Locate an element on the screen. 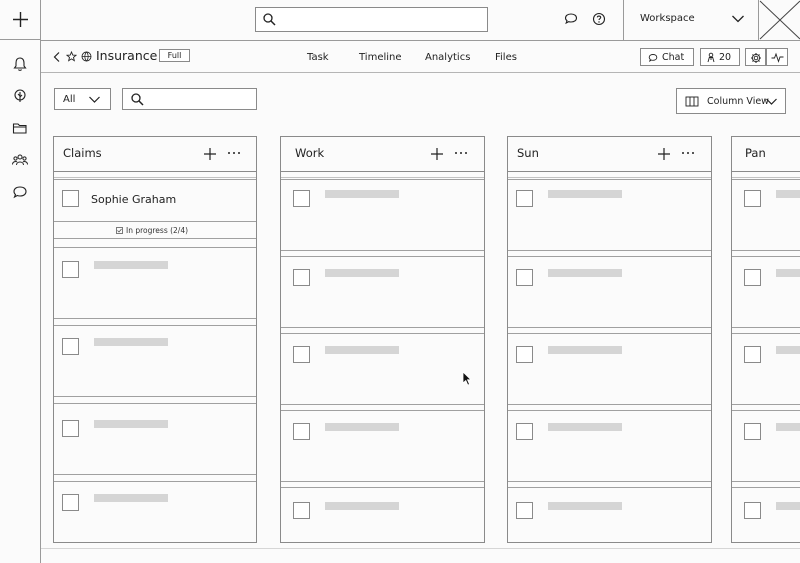  board-column: Pan is located at coordinates (765, 339).